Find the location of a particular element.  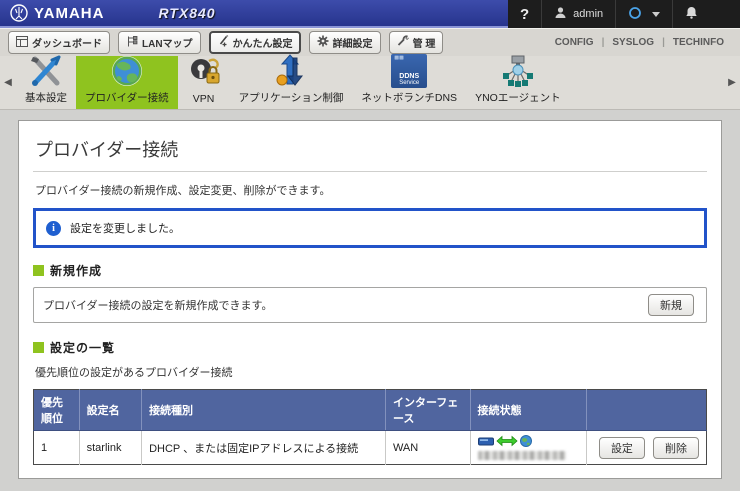

help-icon: ? is located at coordinates (525, 14).